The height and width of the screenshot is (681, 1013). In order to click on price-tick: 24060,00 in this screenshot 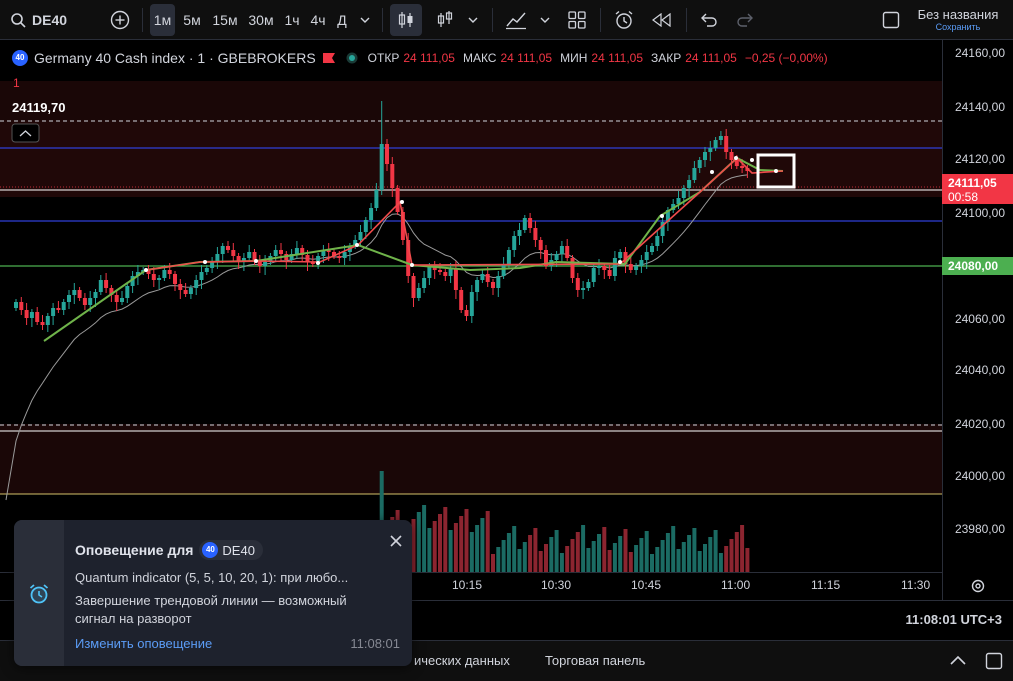, I will do `click(979, 319)`.